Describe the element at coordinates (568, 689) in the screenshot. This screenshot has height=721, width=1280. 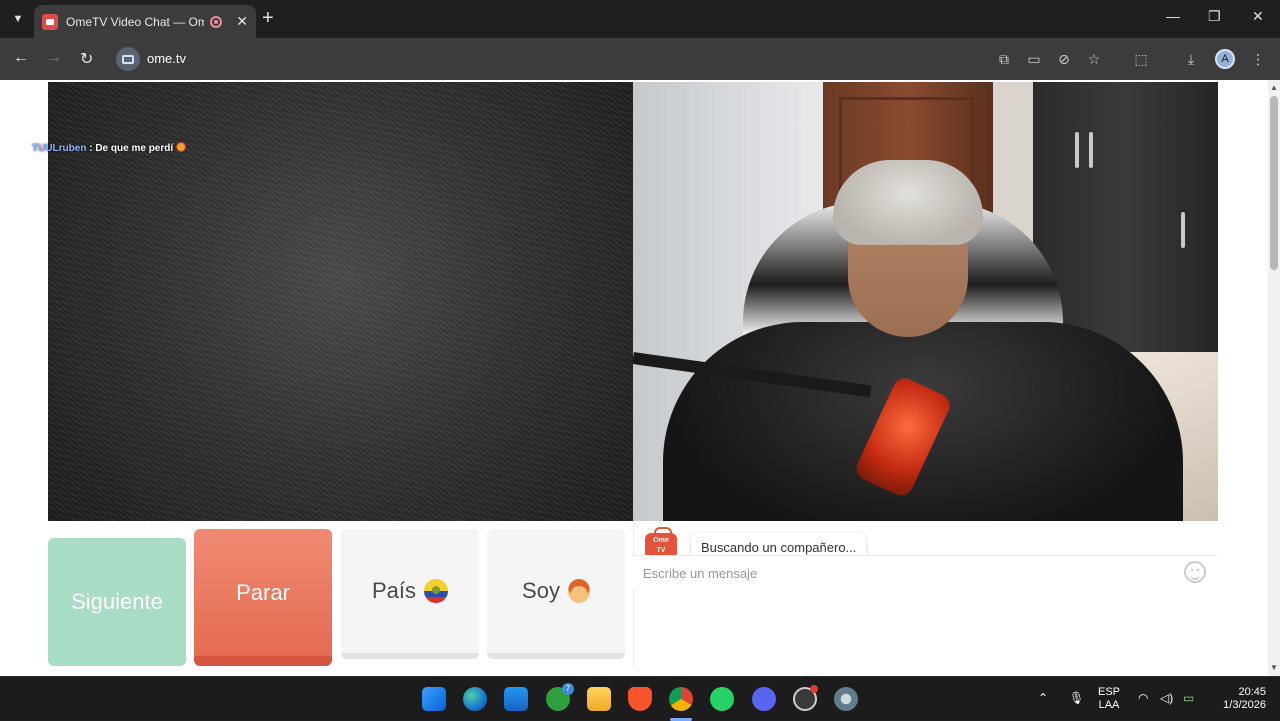
I see `xbox-badge: 7` at that location.